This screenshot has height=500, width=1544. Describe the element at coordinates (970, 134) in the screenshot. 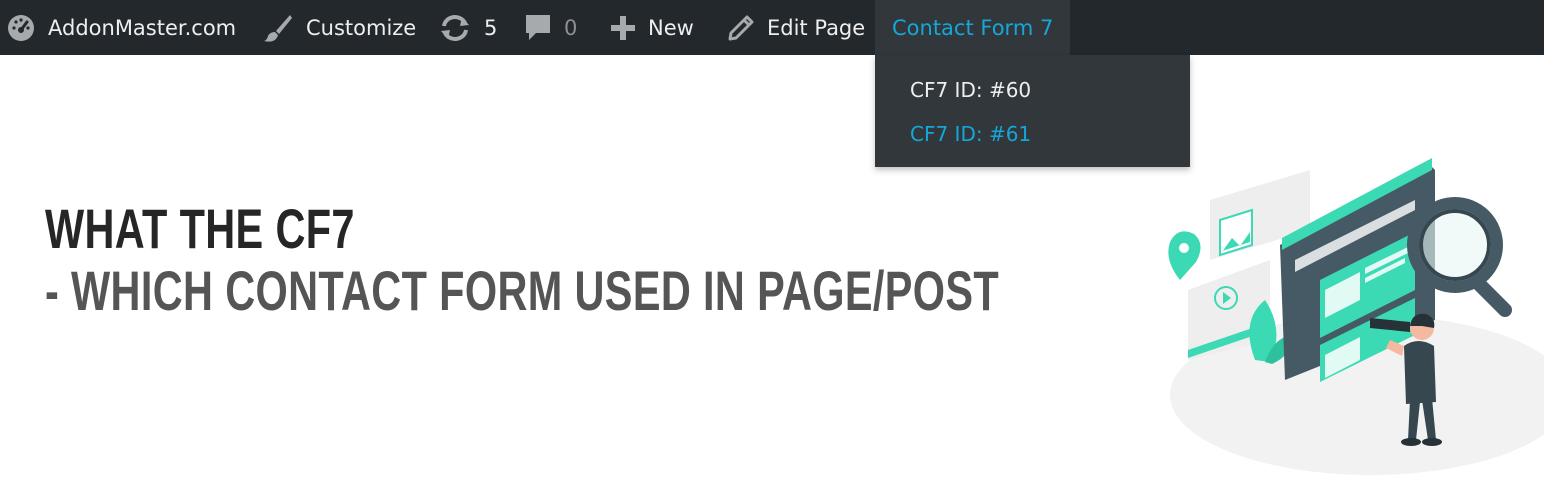

I see `dropdown-item-cf7-61: CF7 ID: #61` at that location.